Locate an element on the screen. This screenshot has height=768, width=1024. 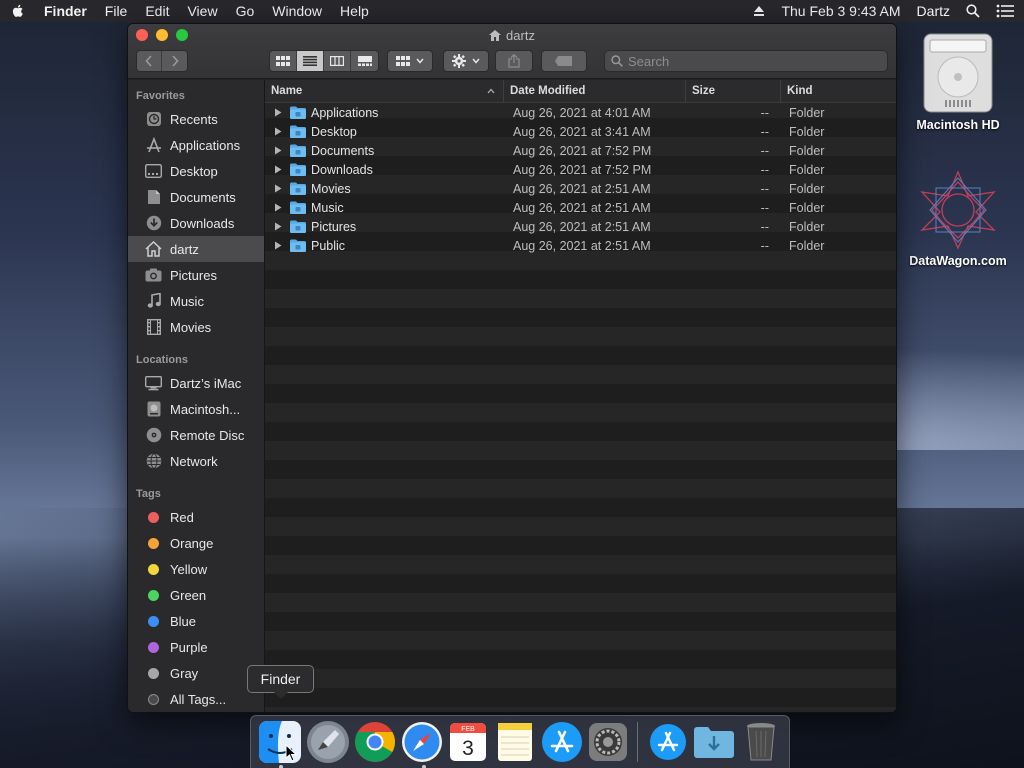
window-titlebar: dartz is located at coordinates (512, 51).